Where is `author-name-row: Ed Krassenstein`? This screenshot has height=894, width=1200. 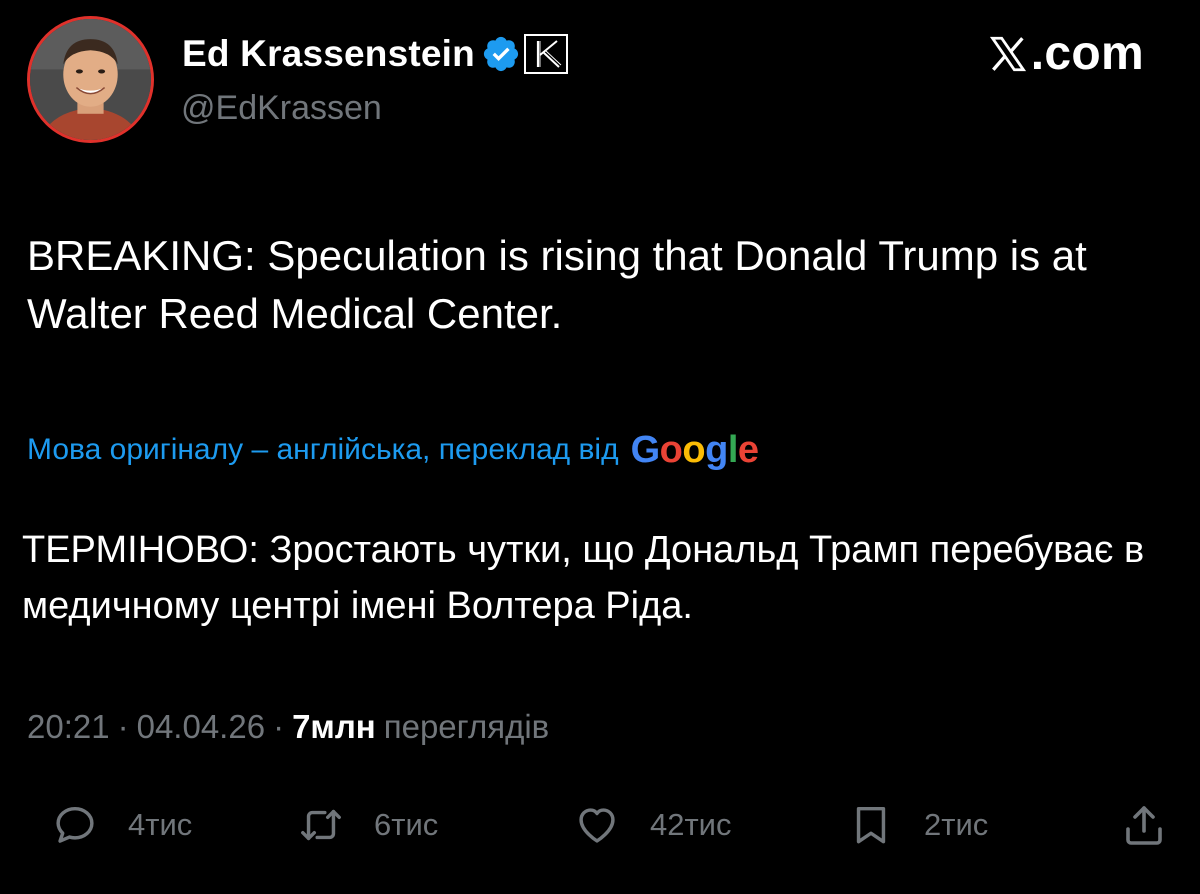
author-name-row: Ed Krassenstein is located at coordinates (375, 54).